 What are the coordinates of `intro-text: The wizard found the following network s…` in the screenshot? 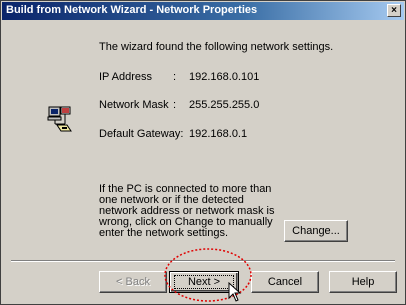 It's located at (216, 47).